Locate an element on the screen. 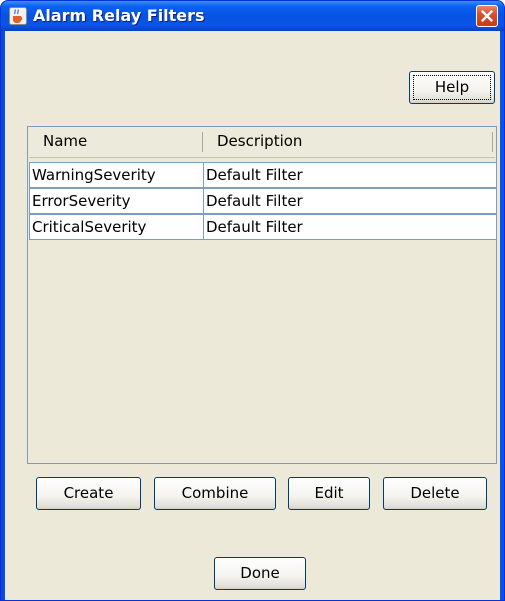  cell-name: ErrorSeverity is located at coordinates (117, 201).